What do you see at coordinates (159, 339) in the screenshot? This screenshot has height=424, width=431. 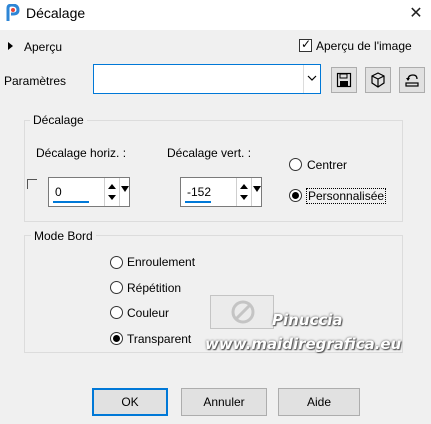 I see `radio-transparent-label: Transparent` at bounding box center [159, 339].